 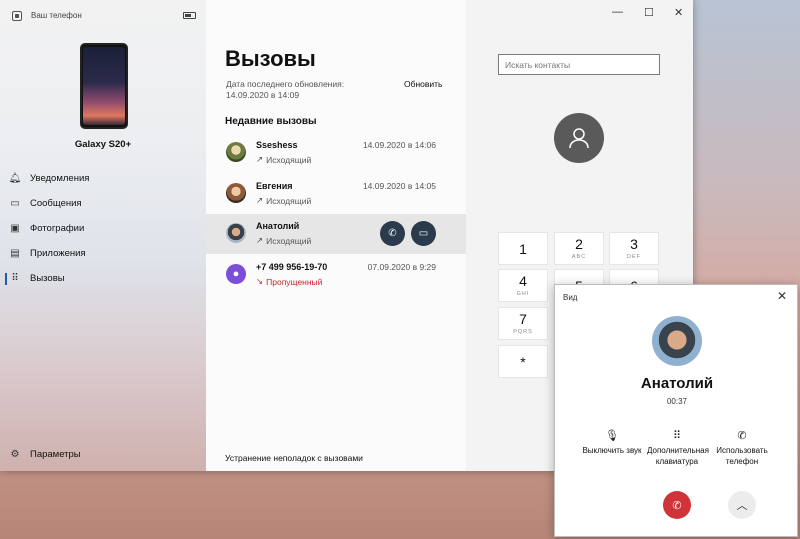 I want to click on hang-up-icon: ✆, so click(x=677, y=505).